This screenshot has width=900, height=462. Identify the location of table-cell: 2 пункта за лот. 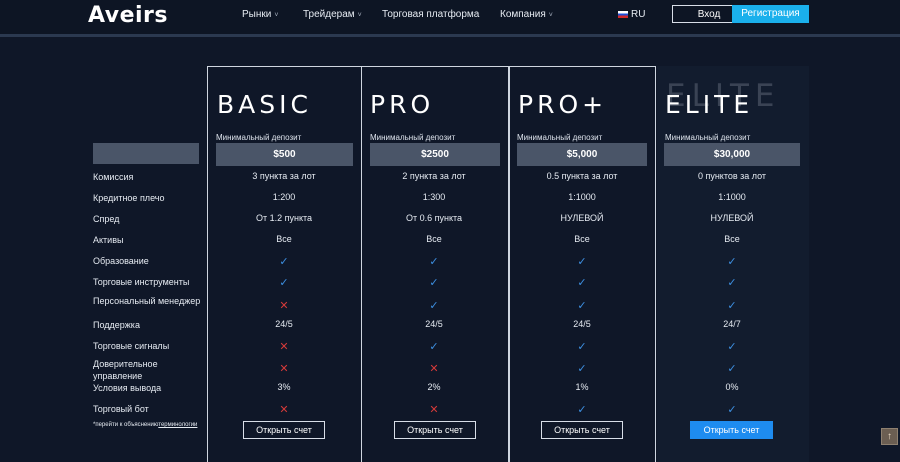
(434, 176).